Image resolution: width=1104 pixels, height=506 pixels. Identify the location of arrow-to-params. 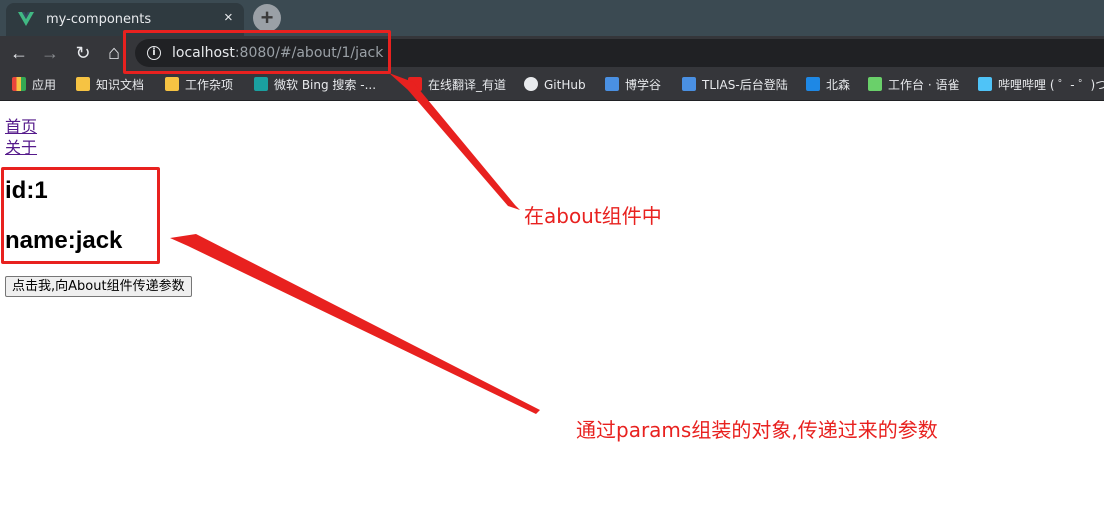
(355, 324).